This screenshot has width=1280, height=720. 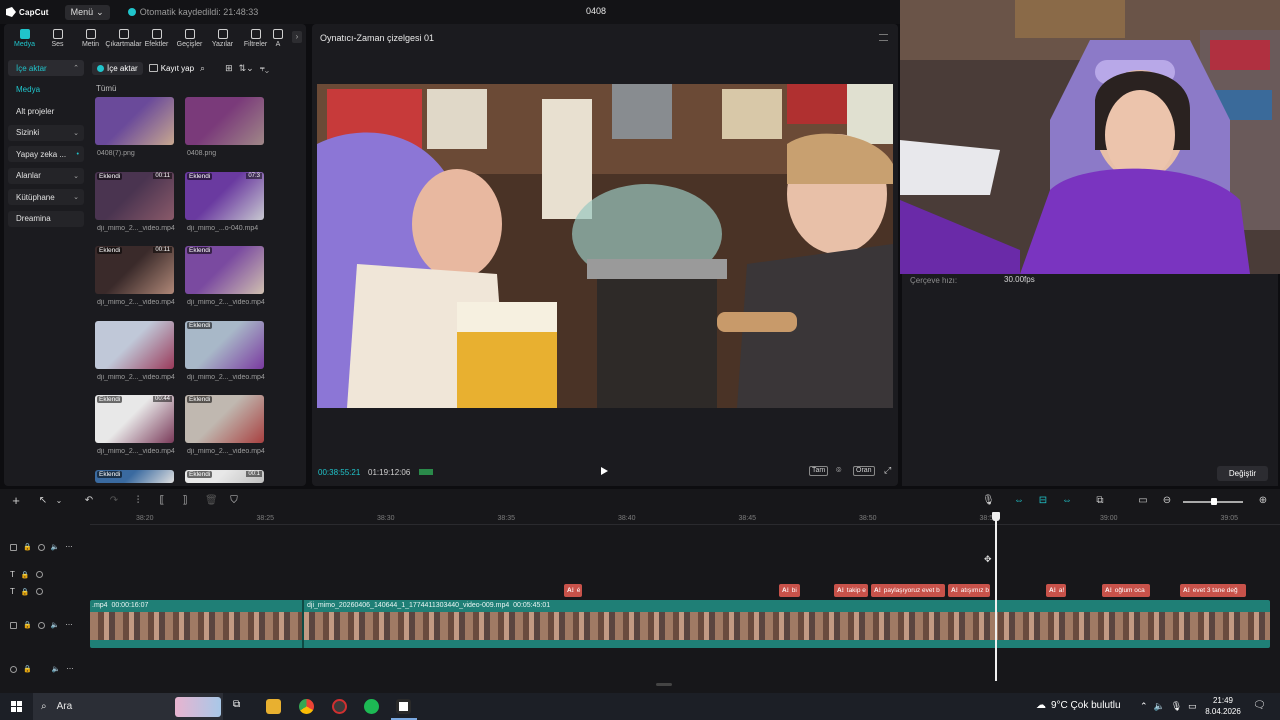 I want to click on tabs-more-button: ›, so click(x=297, y=37).